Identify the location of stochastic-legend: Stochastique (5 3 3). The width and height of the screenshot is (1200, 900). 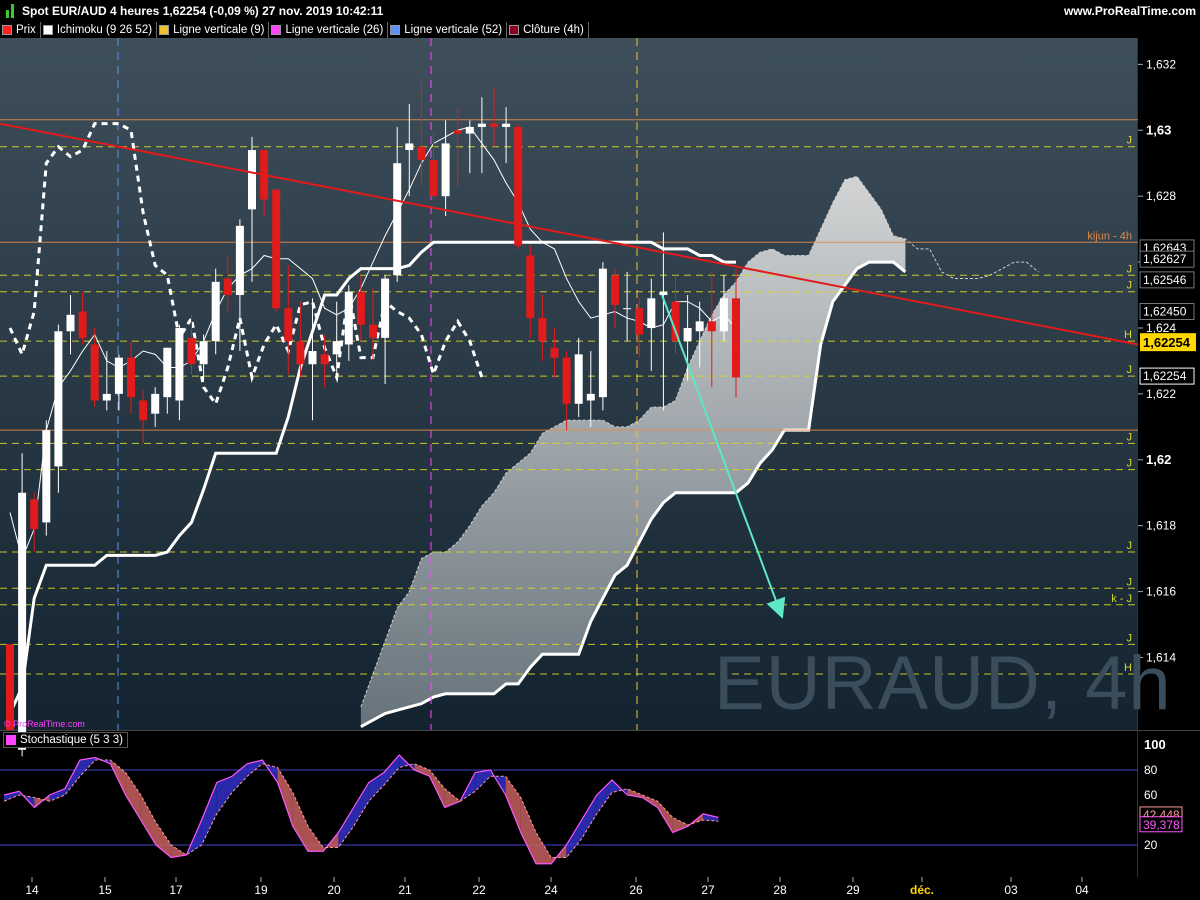
(65, 740).